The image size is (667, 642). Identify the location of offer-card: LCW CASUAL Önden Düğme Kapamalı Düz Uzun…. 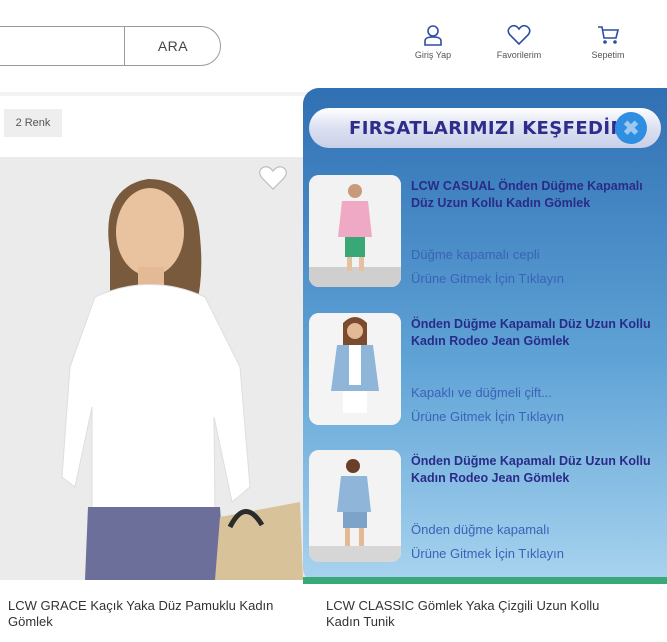
(486, 235).